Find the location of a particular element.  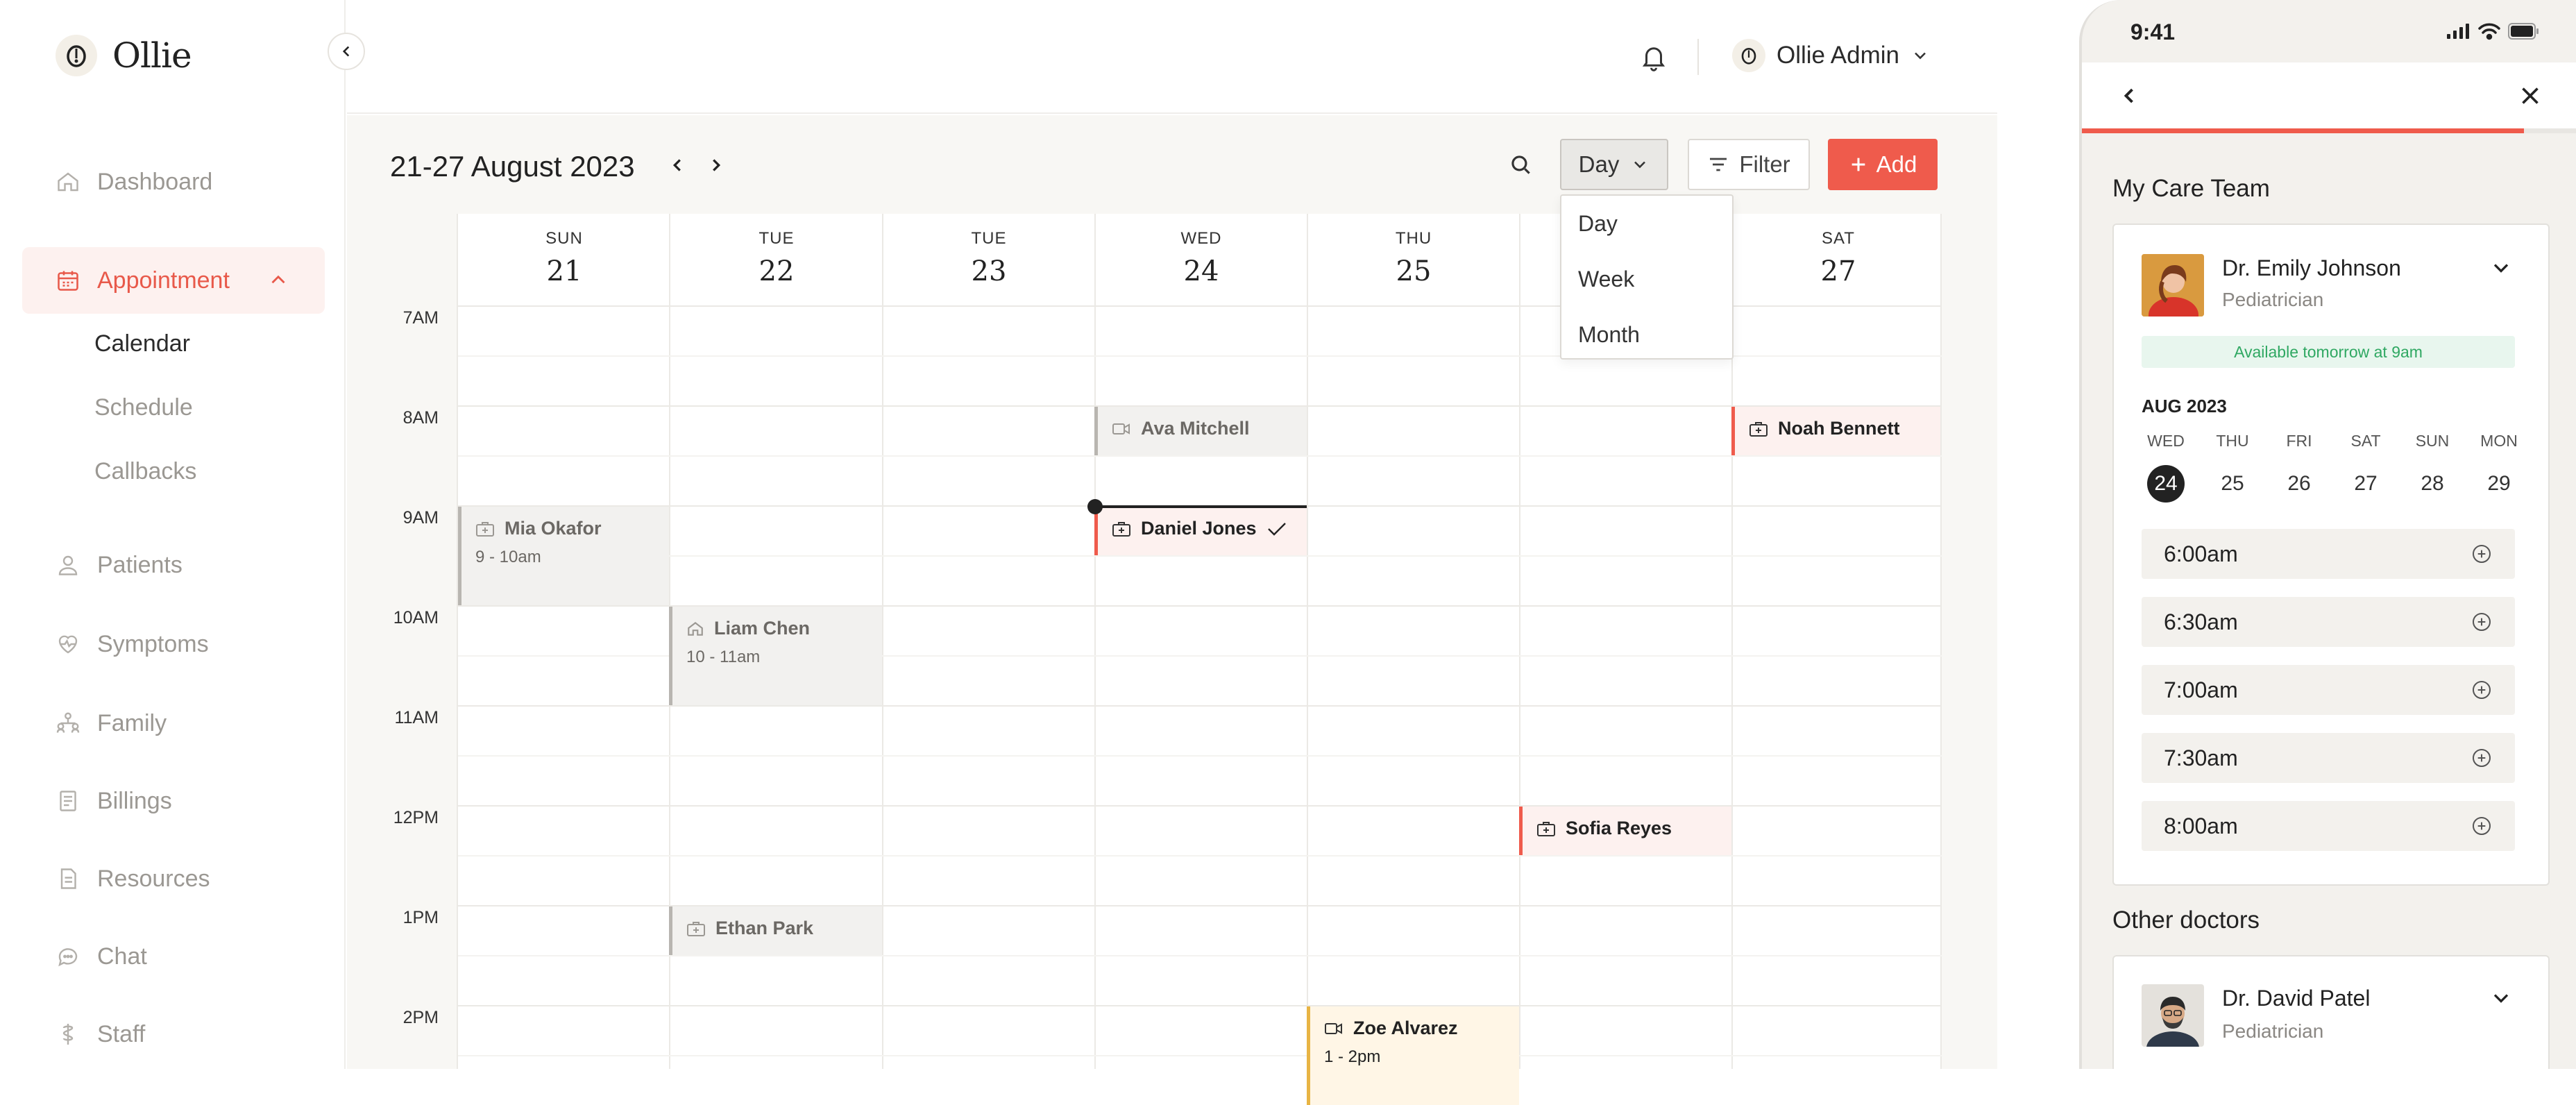

time-slot: 7:00am is located at coordinates (2328, 690).